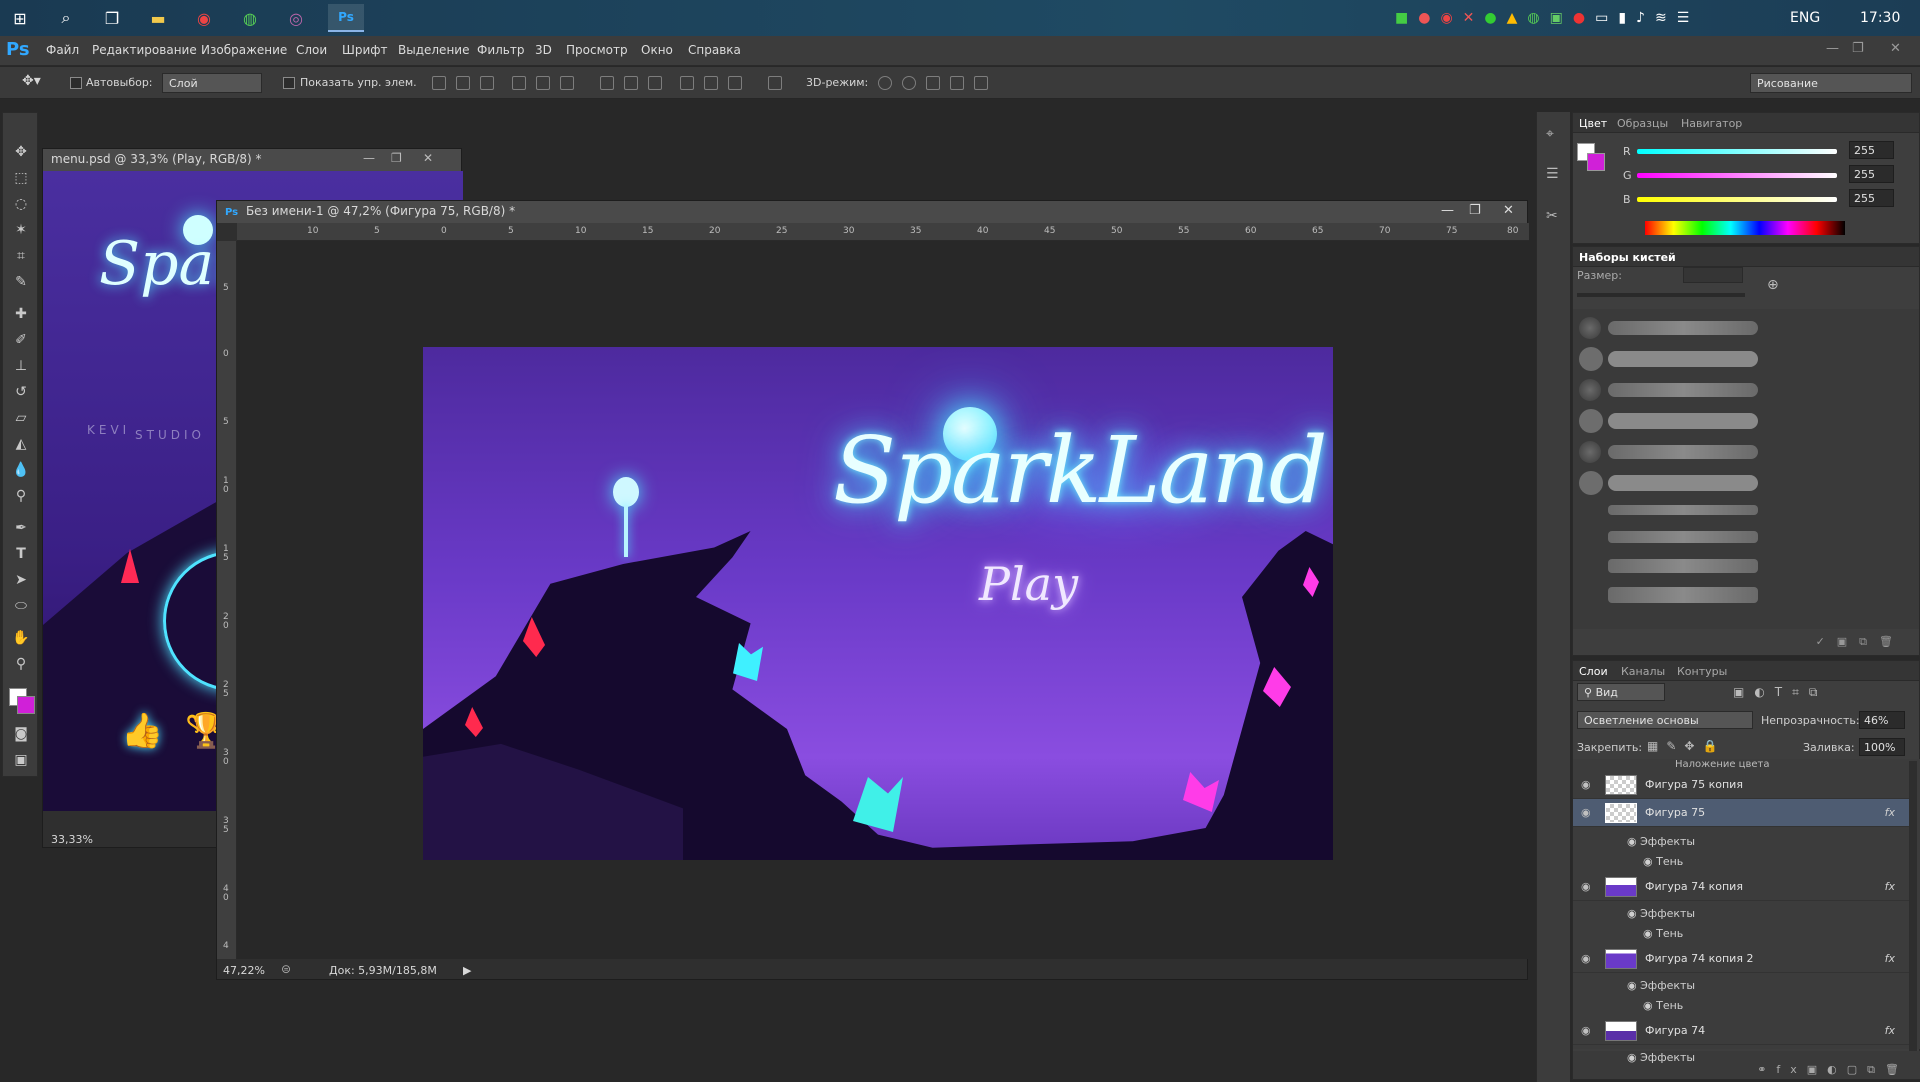 The width and height of the screenshot is (1920, 1082). I want to click on distribute-vcenter-icon, so click(631, 83).